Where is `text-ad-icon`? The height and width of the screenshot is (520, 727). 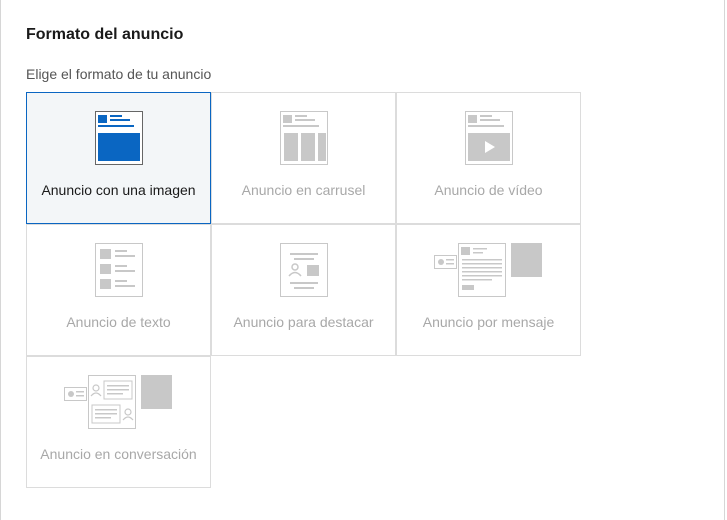
text-ad-icon is located at coordinates (118, 270).